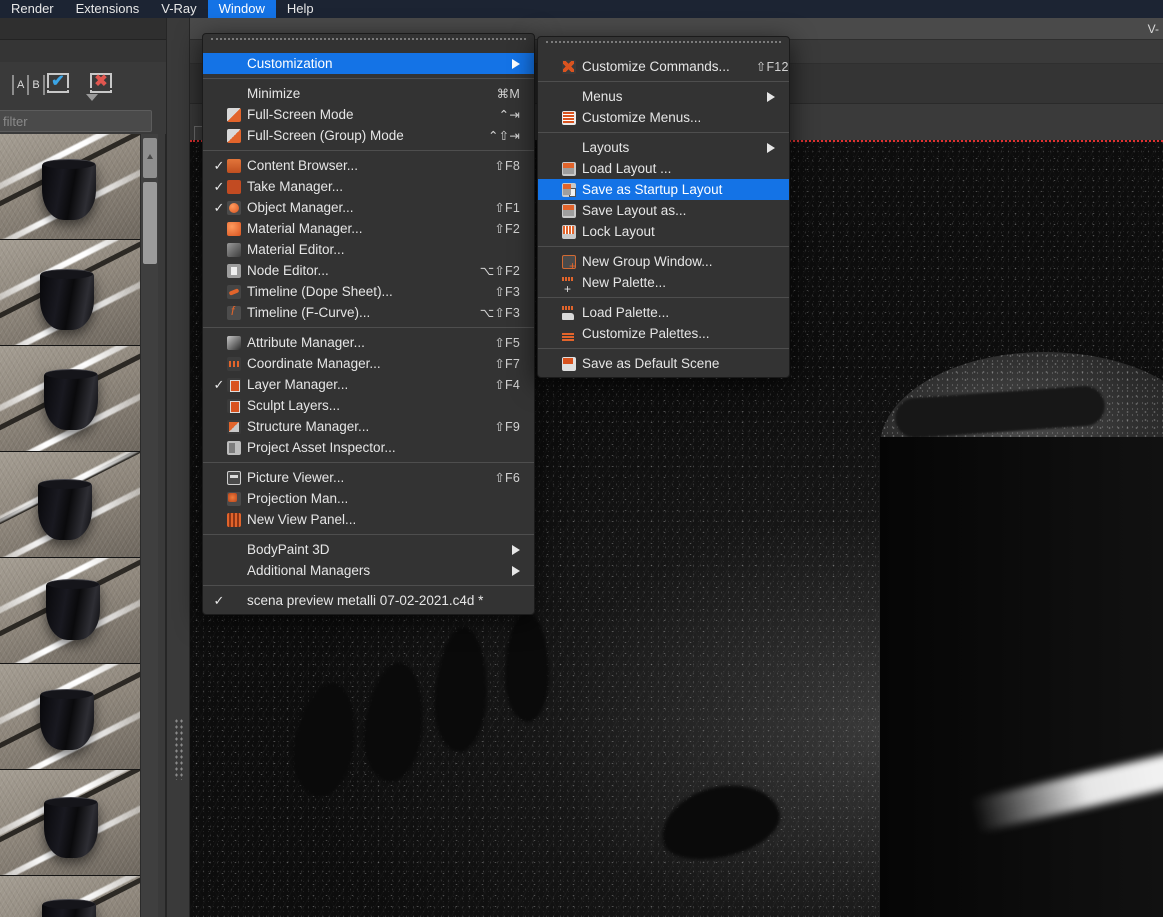 The height and width of the screenshot is (917, 1163). What do you see at coordinates (89, 121) in the screenshot?
I see `filter-input` at bounding box center [89, 121].